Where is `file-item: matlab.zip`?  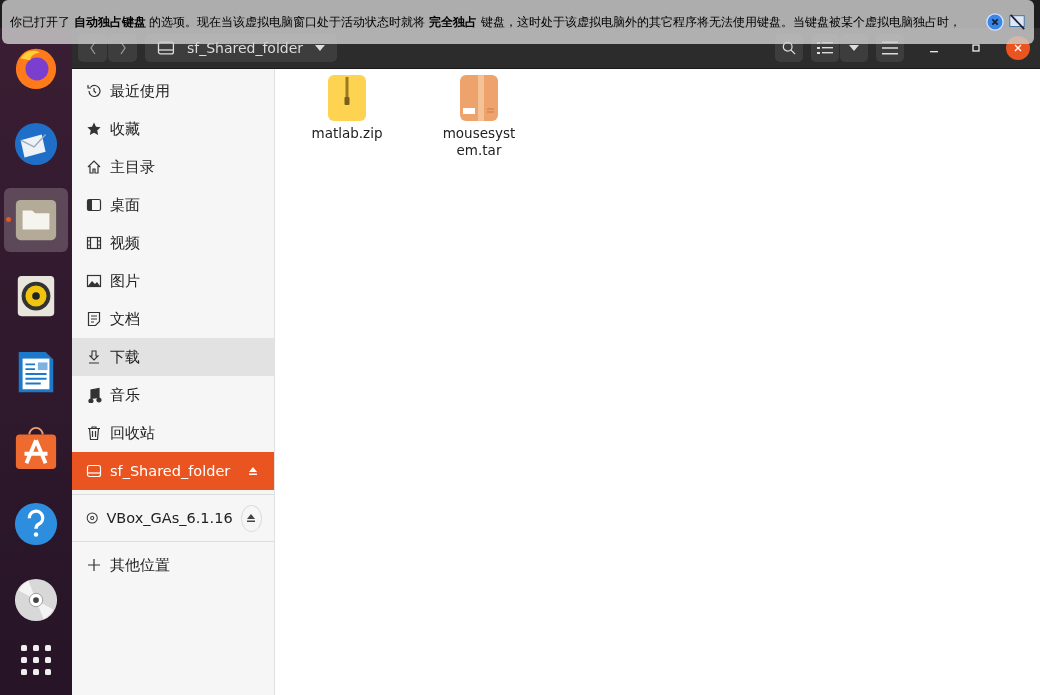 file-item: matlab.zip is located at coordinates (347, 108).